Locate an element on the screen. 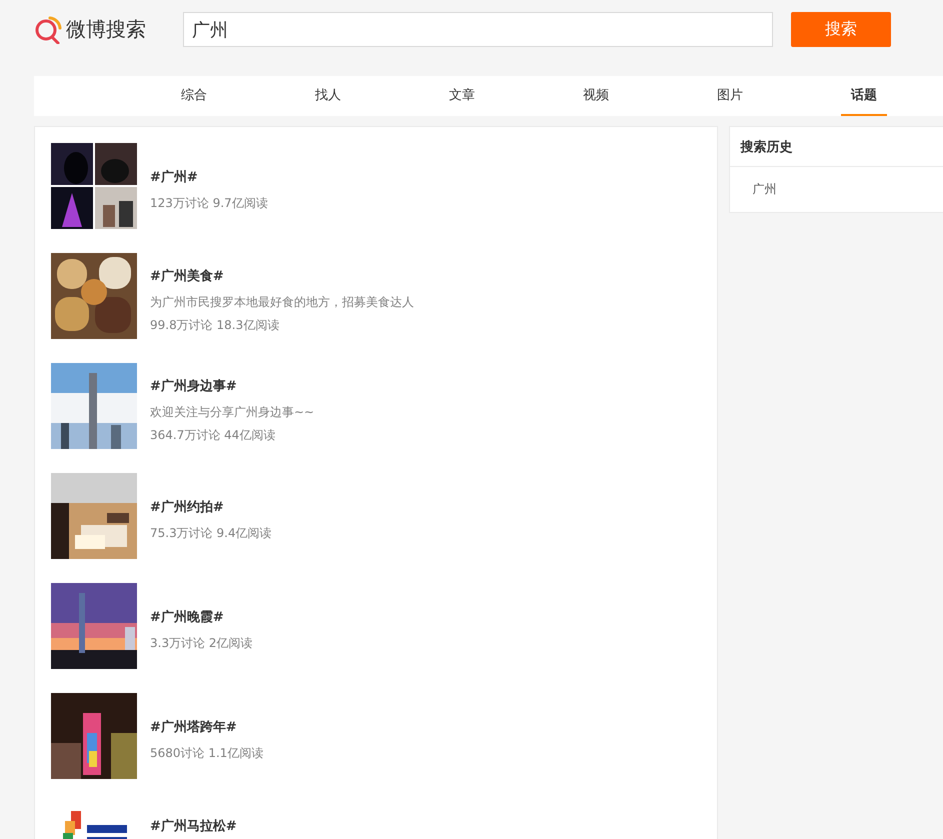 This screenshot has width=943, height=839. topic-title: #广州身边事# is located at coordinates (232, 386).